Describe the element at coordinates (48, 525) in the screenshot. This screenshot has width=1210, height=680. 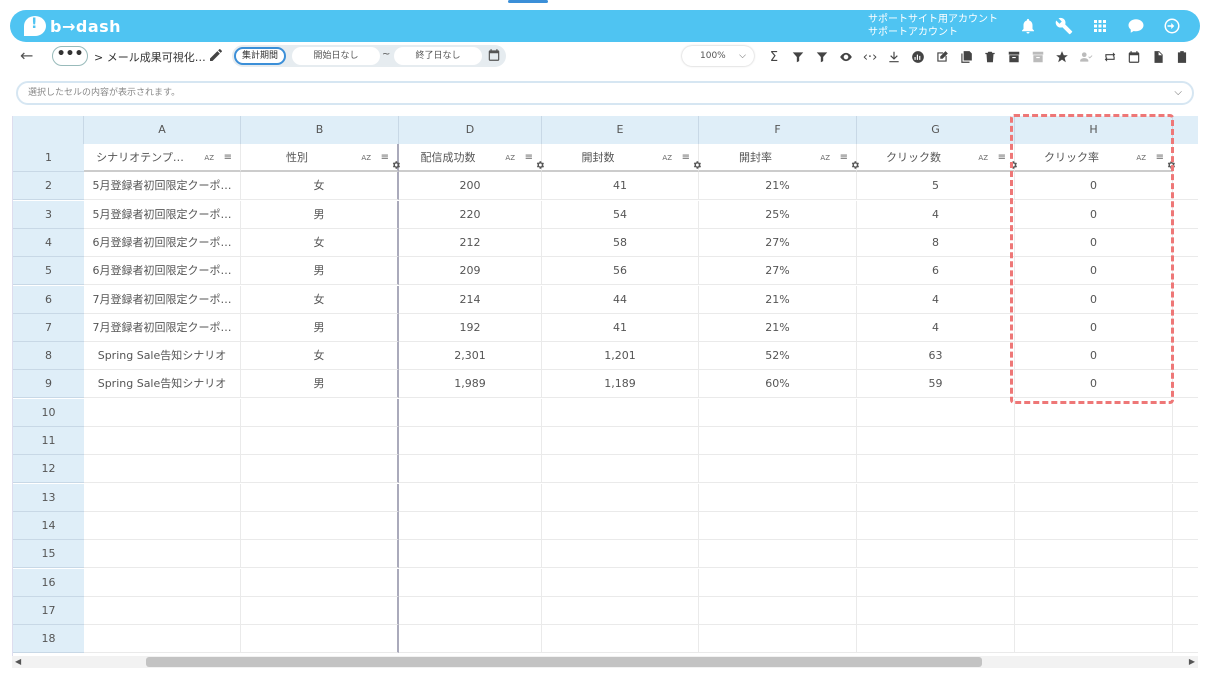
I see `row-header-14: 14` at that location.